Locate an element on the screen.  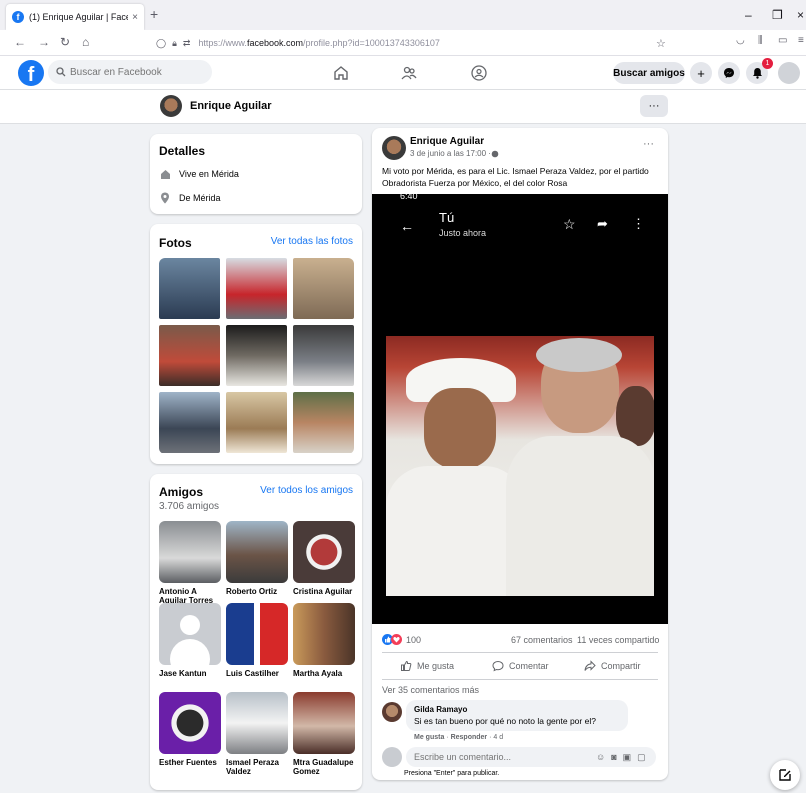
post-timestamp: 3 de junio a las 17:00 · is located at coordinates (450, 153).